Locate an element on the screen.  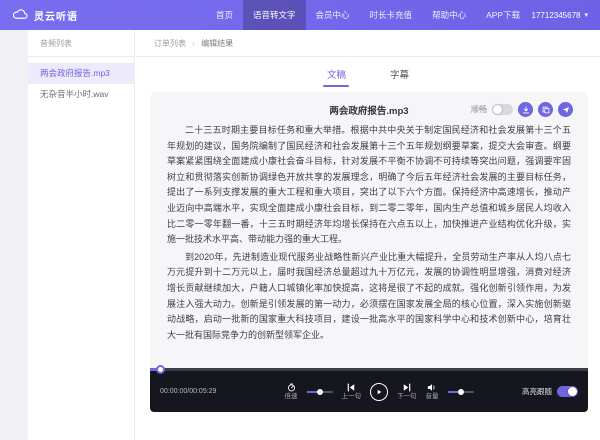
transcript-card-header: 两会政府报告.mp3 顺畅 is located at coordinates (369, 110).